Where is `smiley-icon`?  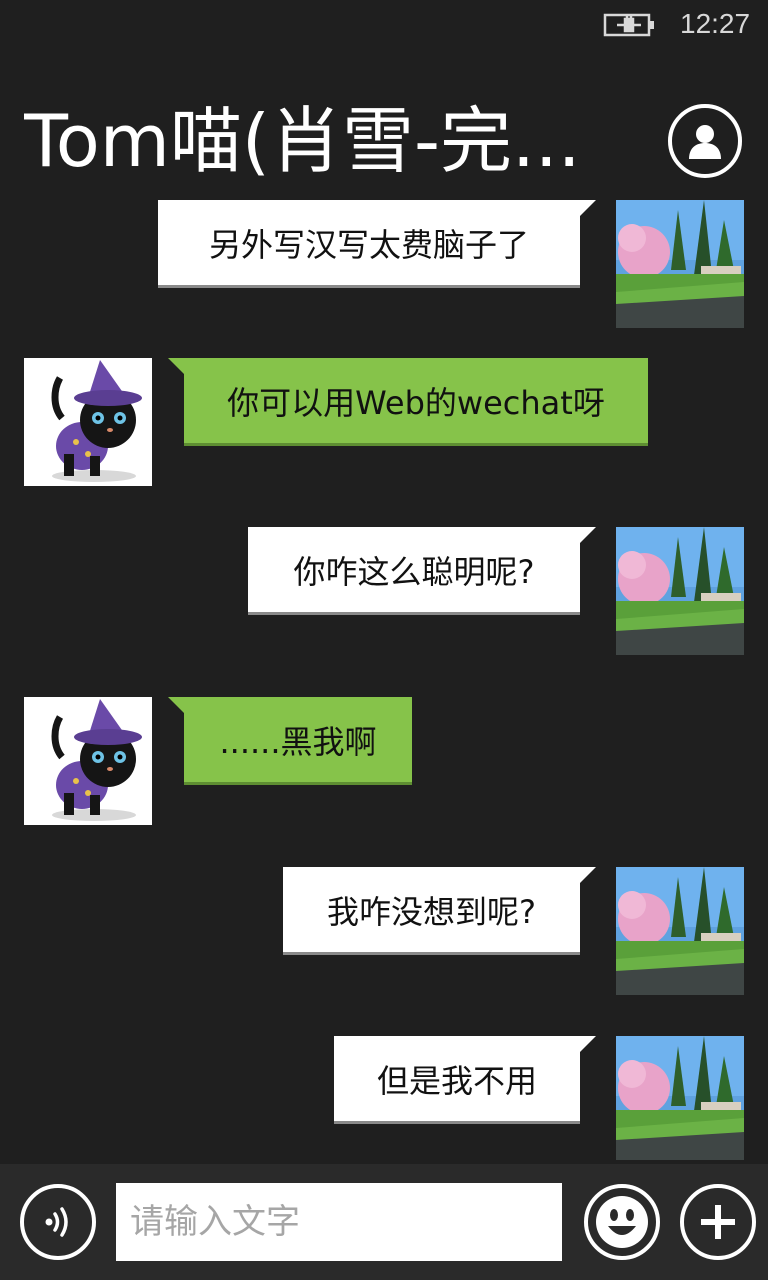
smiley-icon is located at coordinates (622, 1222).